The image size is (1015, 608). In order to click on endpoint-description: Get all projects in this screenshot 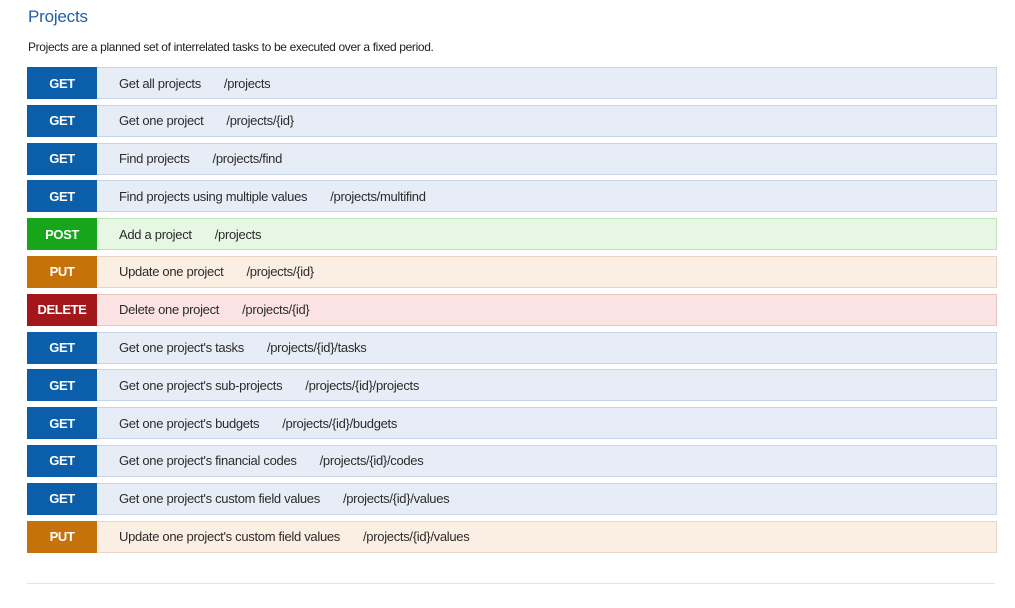, I will do `click(160, 83)`.